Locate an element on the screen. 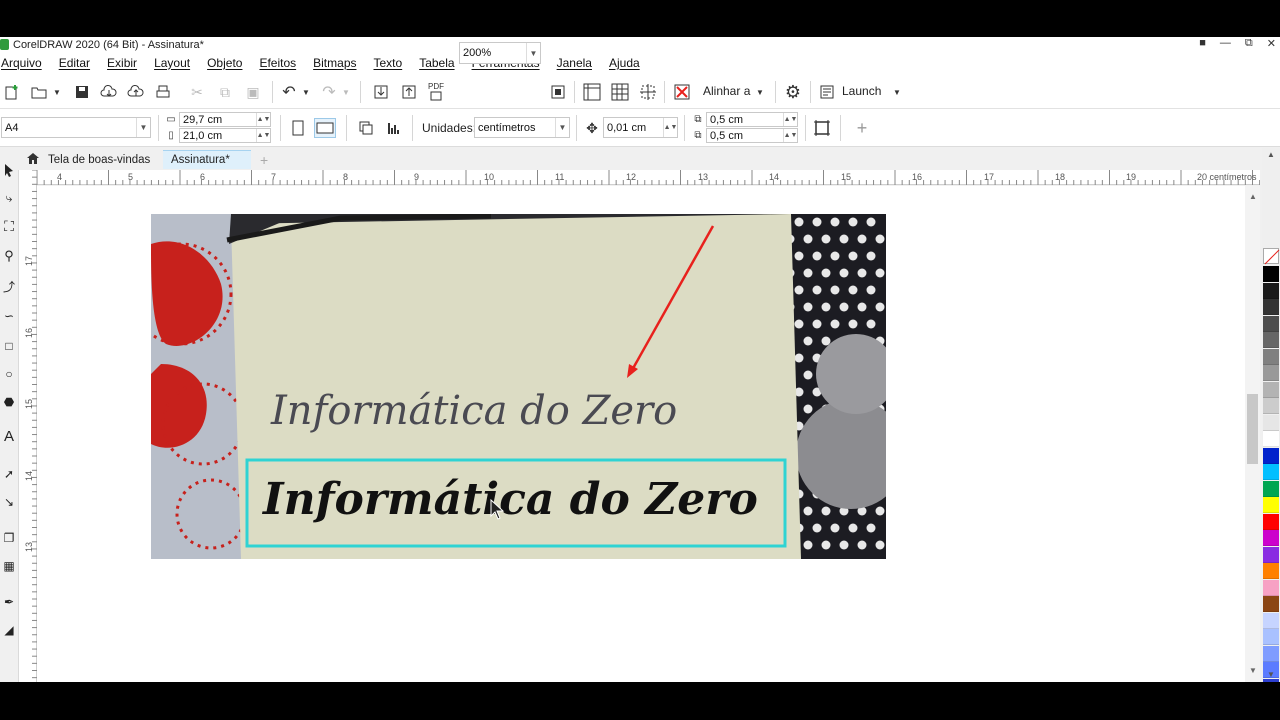 The width and height of the screenshot is (1280, 720). export-icon is located at coordinates (409, 92).